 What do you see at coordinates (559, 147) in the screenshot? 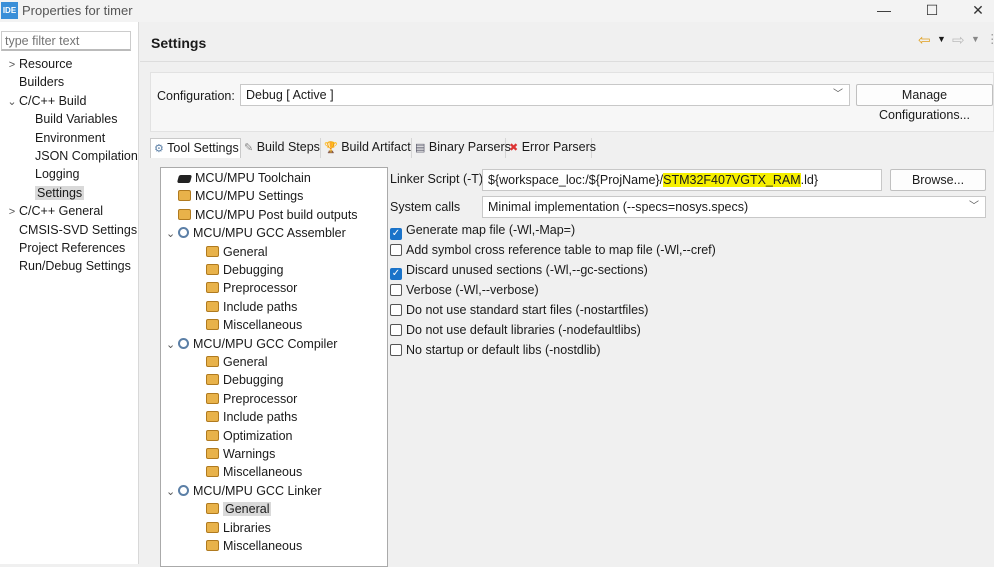
I see `tab-label: Error Parsers` at bounding box center [559, 147].